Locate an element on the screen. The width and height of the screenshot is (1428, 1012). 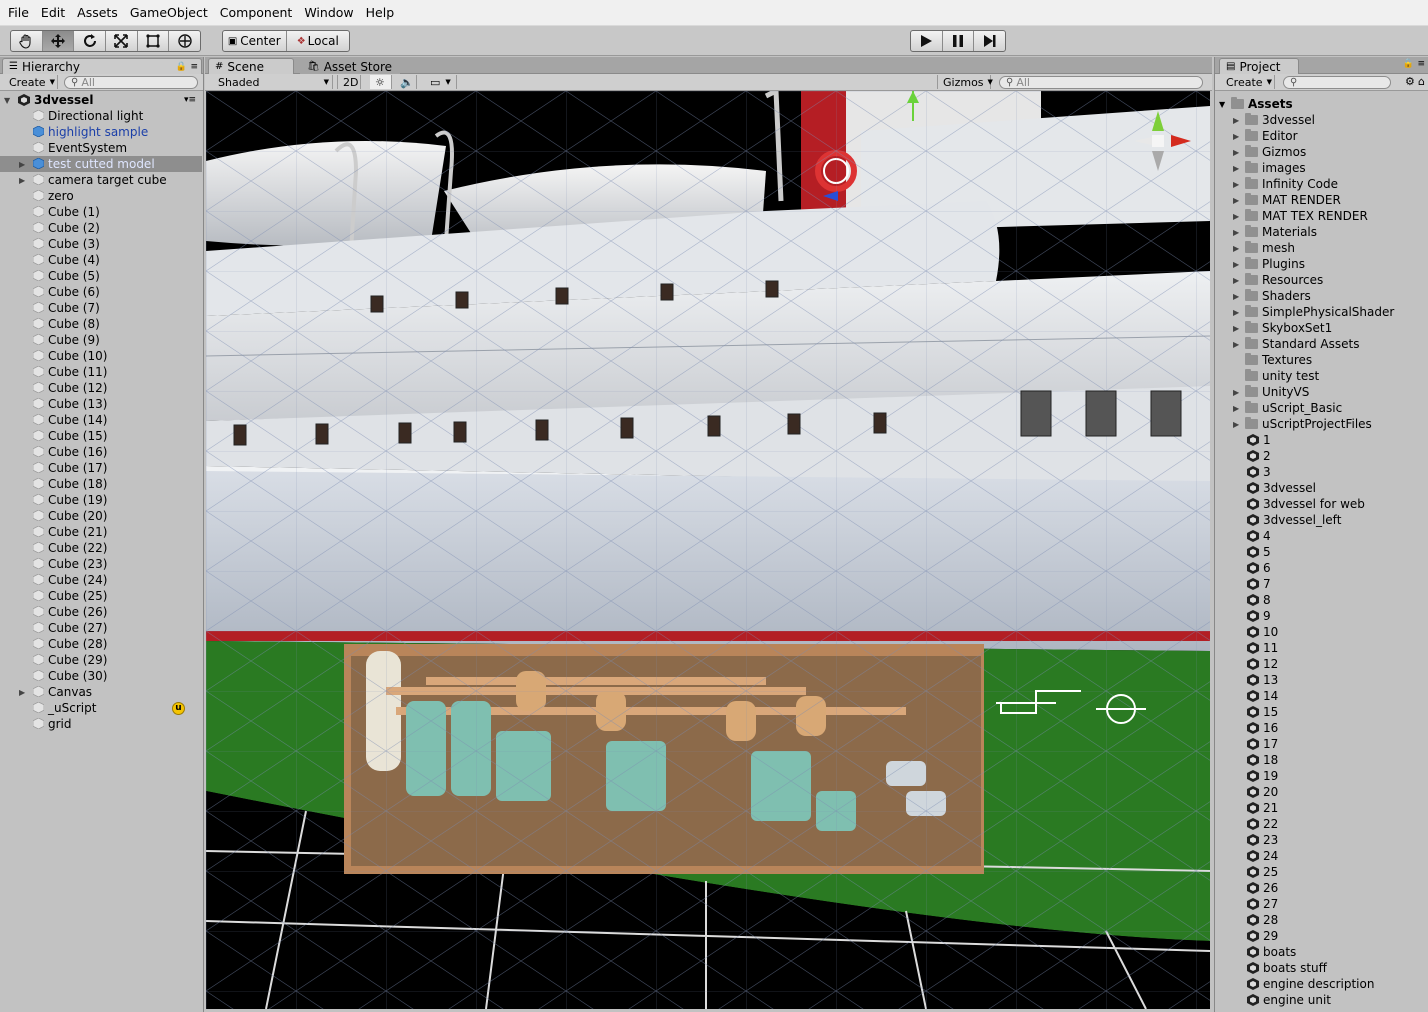
lighting-toggle: ☼ is located at coordinates (381, 82).